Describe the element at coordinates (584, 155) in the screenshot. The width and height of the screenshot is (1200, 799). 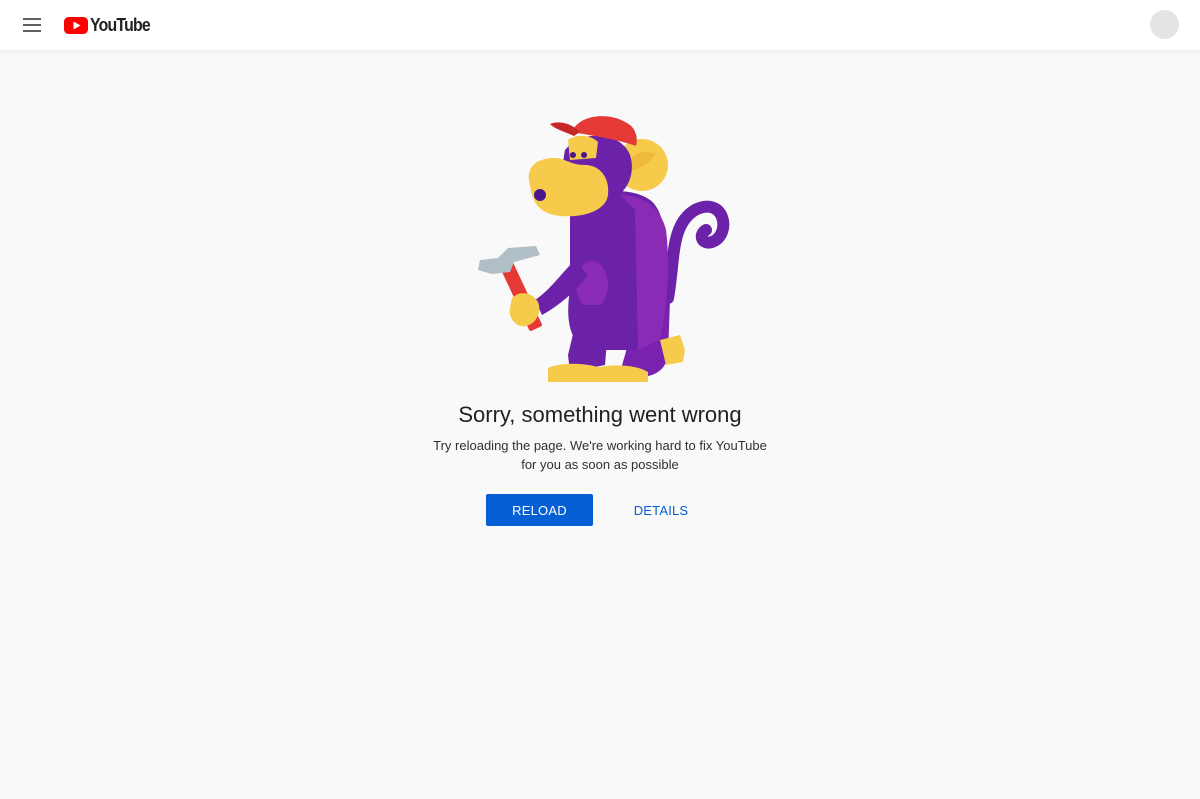
I see `monkey-eye-right` at that location.